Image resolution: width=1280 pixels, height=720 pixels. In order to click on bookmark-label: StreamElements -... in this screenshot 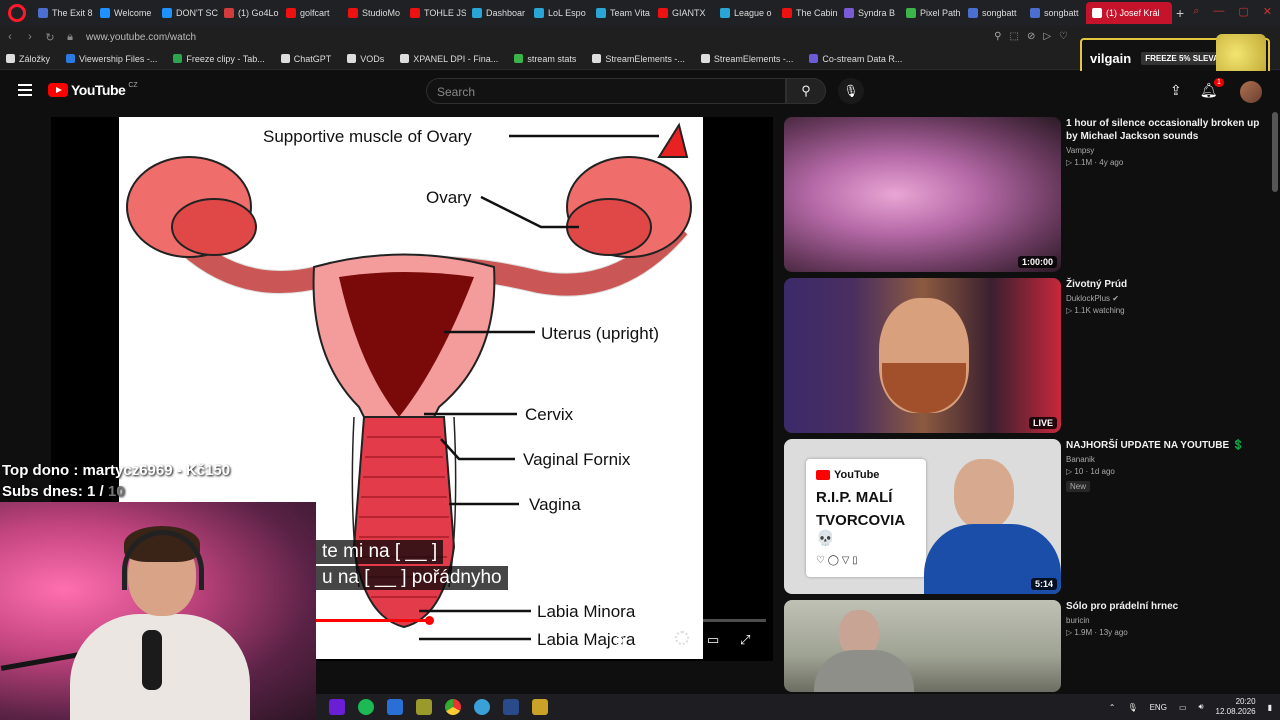, I will do `click(645, 58)`.